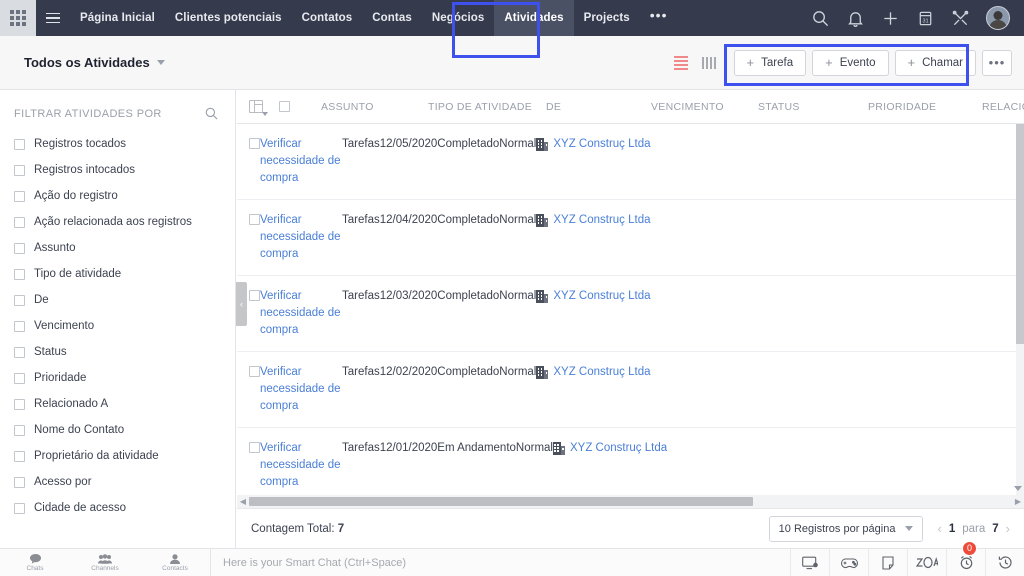  What do you see at coordinates (124, 196) in the screenshot?
I see `filter-item: Ação do registro` at bounding box center [124, 196].